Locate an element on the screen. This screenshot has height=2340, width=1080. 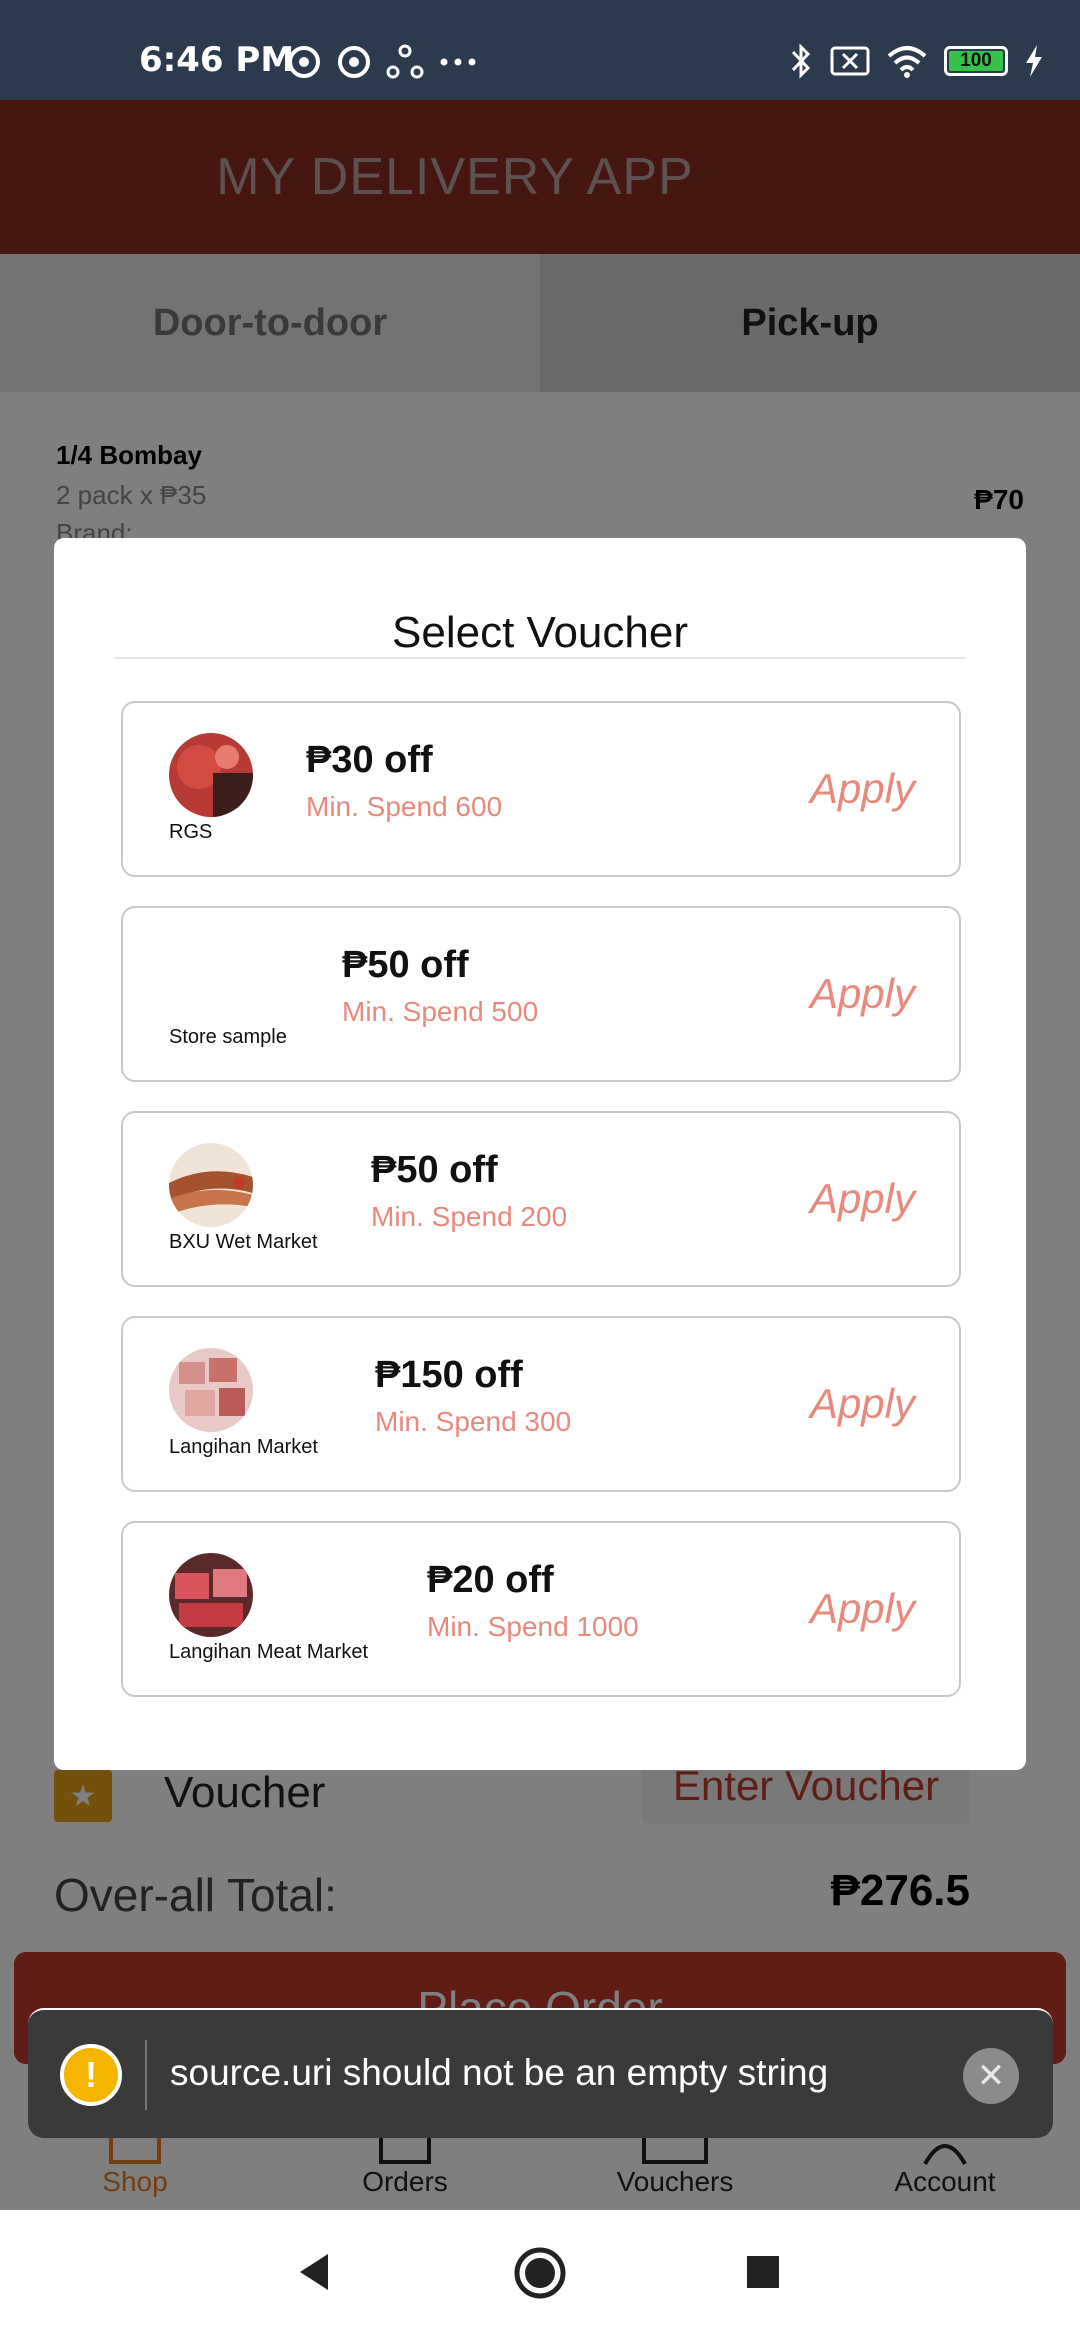
more-icon is located at coordinates (458, 62).